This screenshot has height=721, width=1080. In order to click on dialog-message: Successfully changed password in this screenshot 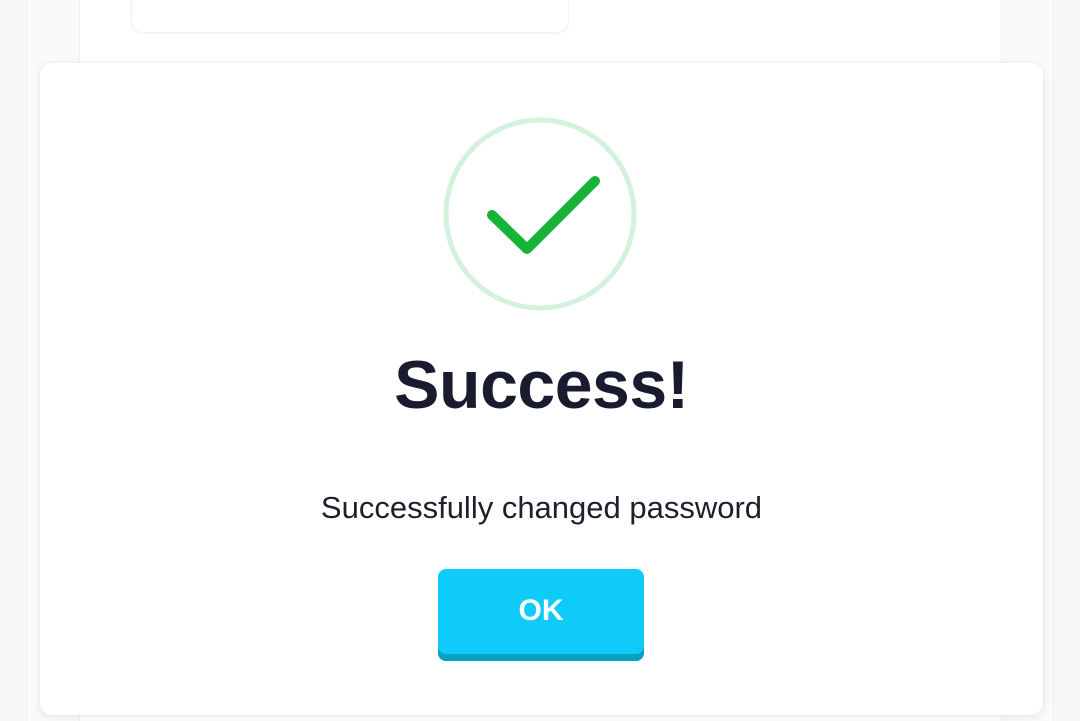, I will do `click(541, 507)`.